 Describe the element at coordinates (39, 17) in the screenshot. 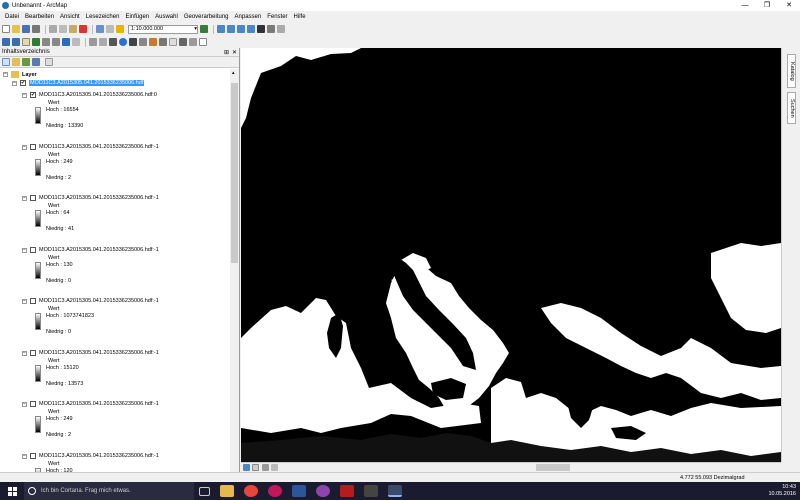

I see `menu-edit: Bearbeiten` at that location.